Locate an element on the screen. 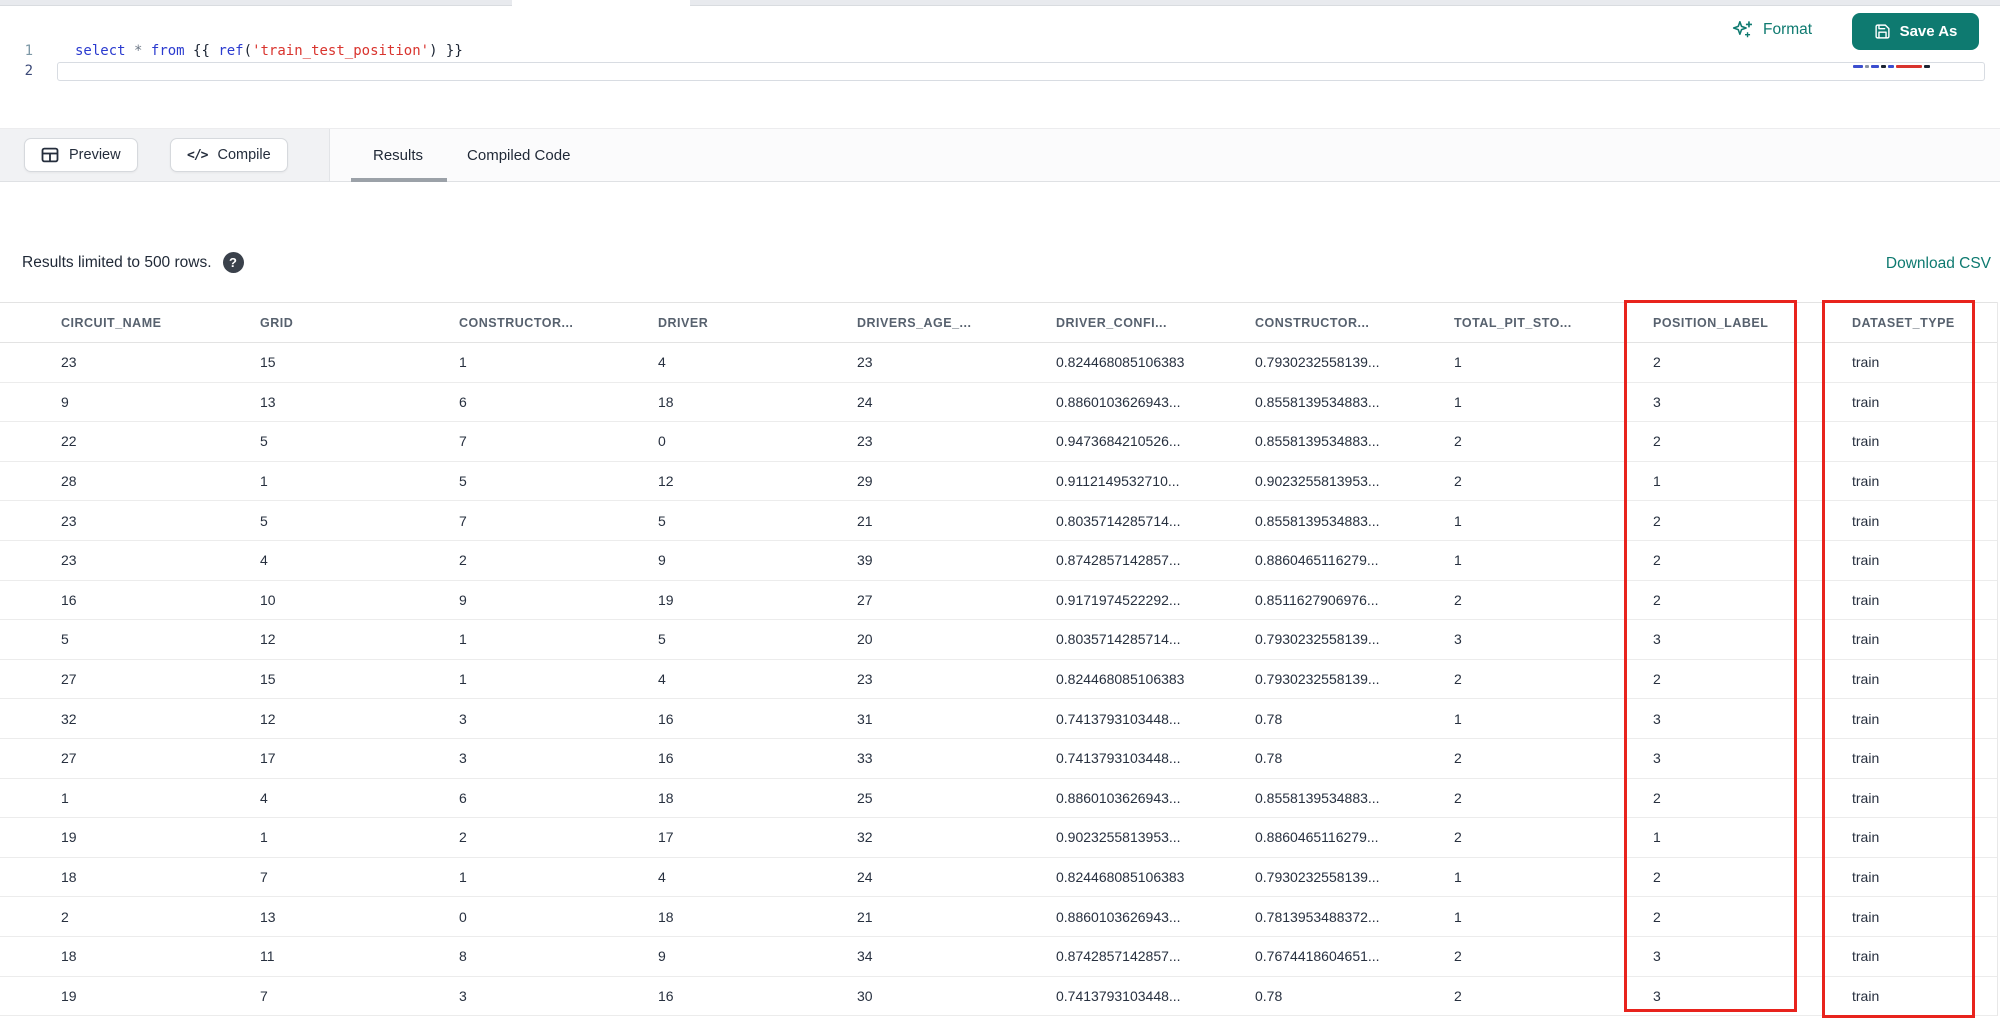  table-row: 32 12 3 16 31 0.7413793103448... 0.78 1 3 train is located at coordinates (998, 719).